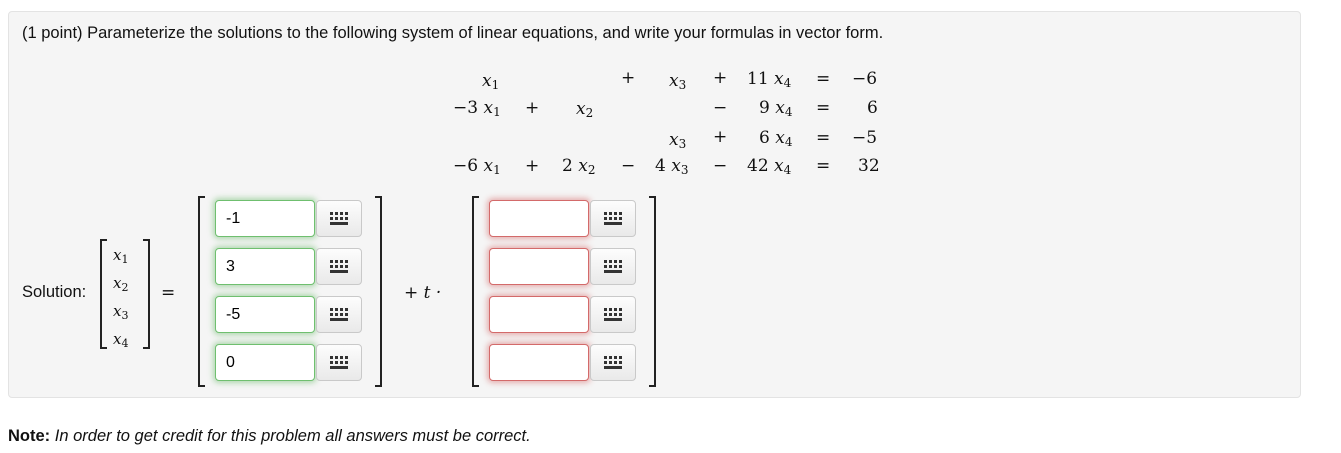  What do you see at coordinates (628, 78) in the screenshot?
I see `eq1-op3: +` at bounding box center [628, 78].